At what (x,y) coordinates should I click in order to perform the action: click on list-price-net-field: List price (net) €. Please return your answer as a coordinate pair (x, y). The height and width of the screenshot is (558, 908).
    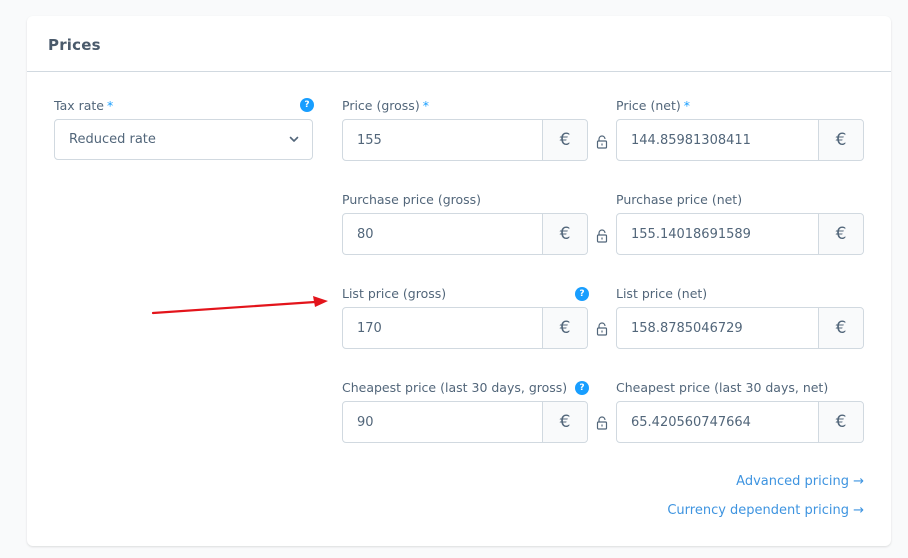
    Looking at the image, I should click on (740, 318).